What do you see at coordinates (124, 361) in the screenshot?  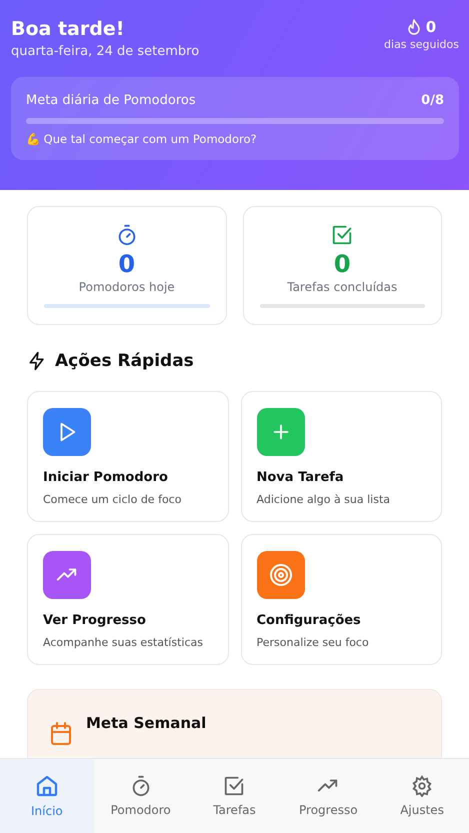 I see `section-title: Ações Rápidas` at bounding box center [124, 361].